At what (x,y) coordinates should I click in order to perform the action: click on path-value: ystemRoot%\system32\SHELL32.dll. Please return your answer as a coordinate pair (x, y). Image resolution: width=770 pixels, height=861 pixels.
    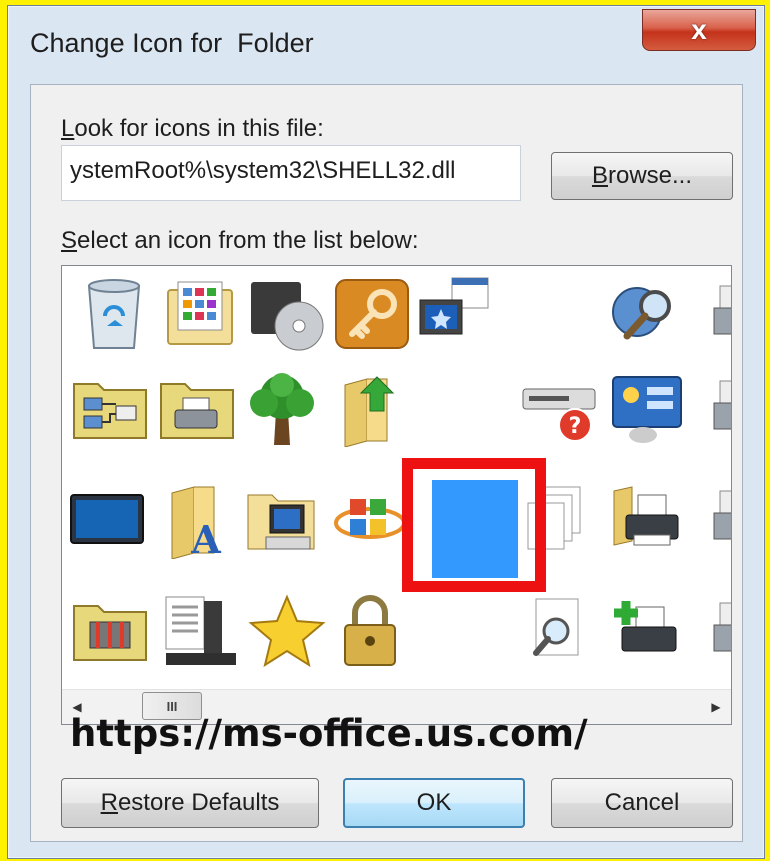
    Looking at the image, I should click on (263, 170).